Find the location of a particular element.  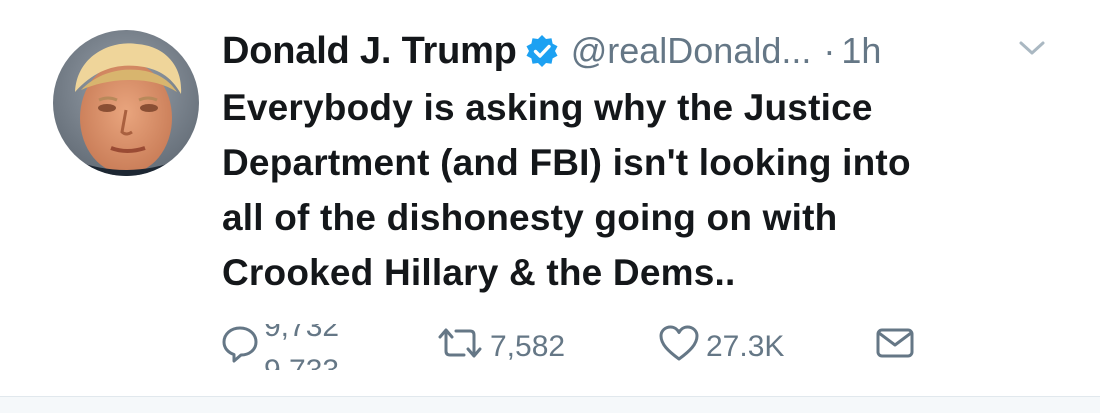

tweet-text-line: Department (and FBI) isn't looking into is located at coordinates (566, 162).